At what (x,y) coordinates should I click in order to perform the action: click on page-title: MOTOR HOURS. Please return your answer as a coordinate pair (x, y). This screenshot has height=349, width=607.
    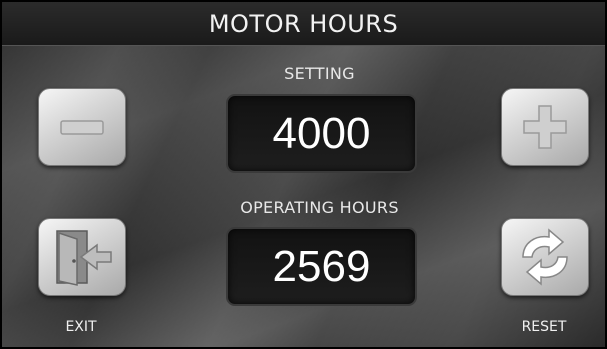
    Looking at the image, I should click on (303, 23).